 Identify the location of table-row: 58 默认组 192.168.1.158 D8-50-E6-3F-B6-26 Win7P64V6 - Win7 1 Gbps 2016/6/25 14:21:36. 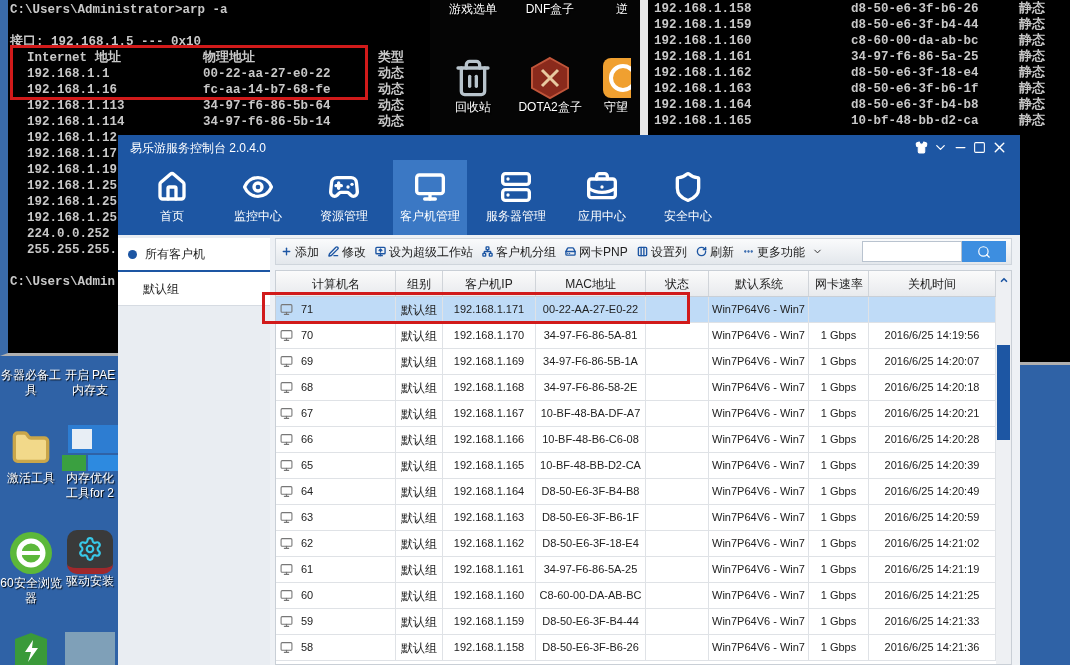
(636, 648).